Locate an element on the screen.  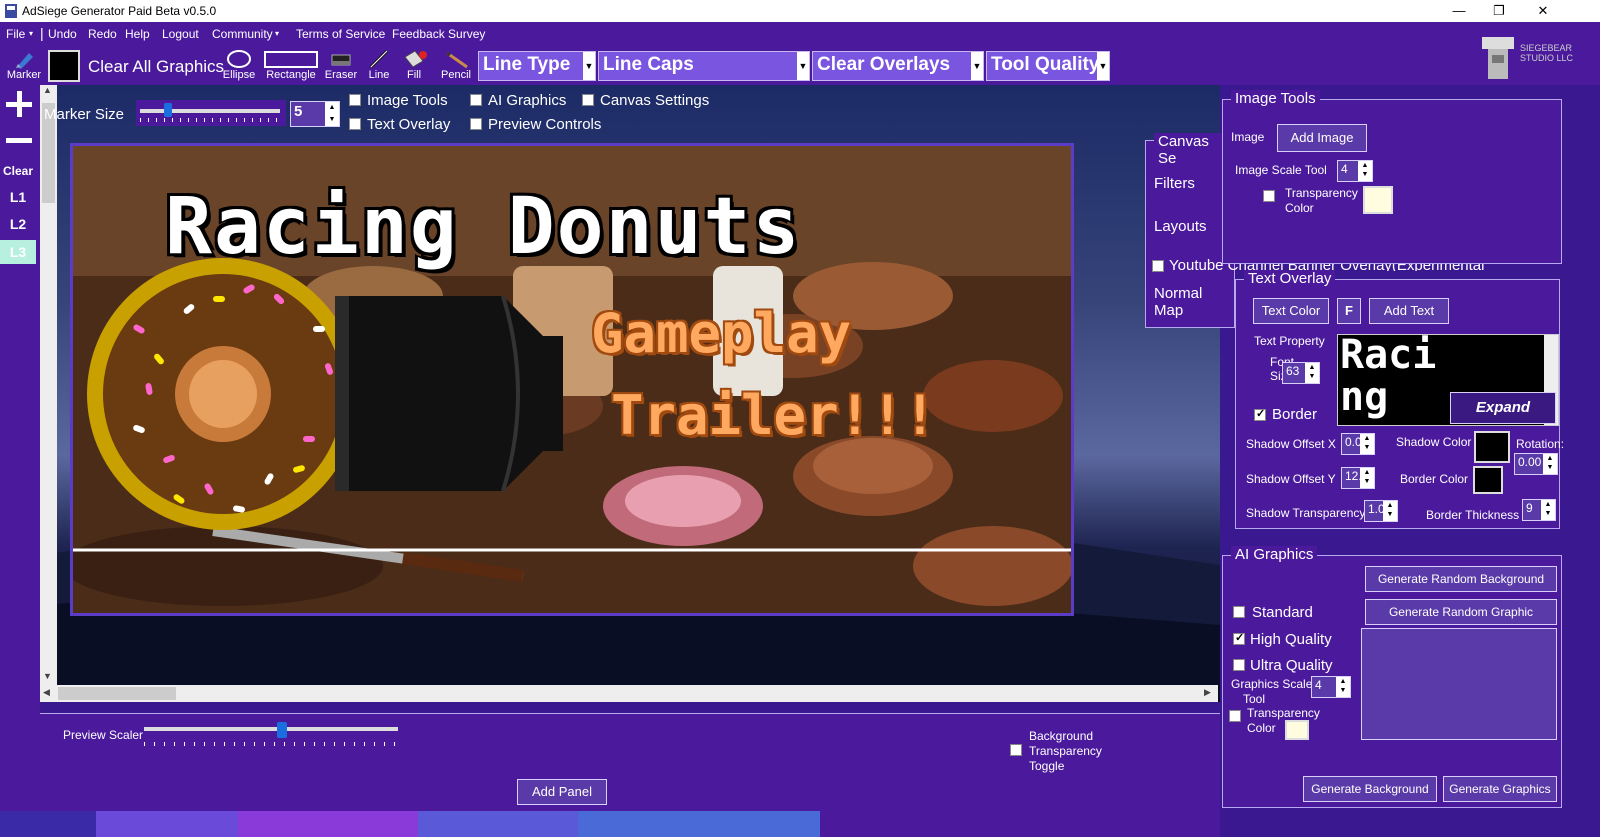
left-layer-bar: Clear L1 L2 L3 is located at coordinates (20, 461).